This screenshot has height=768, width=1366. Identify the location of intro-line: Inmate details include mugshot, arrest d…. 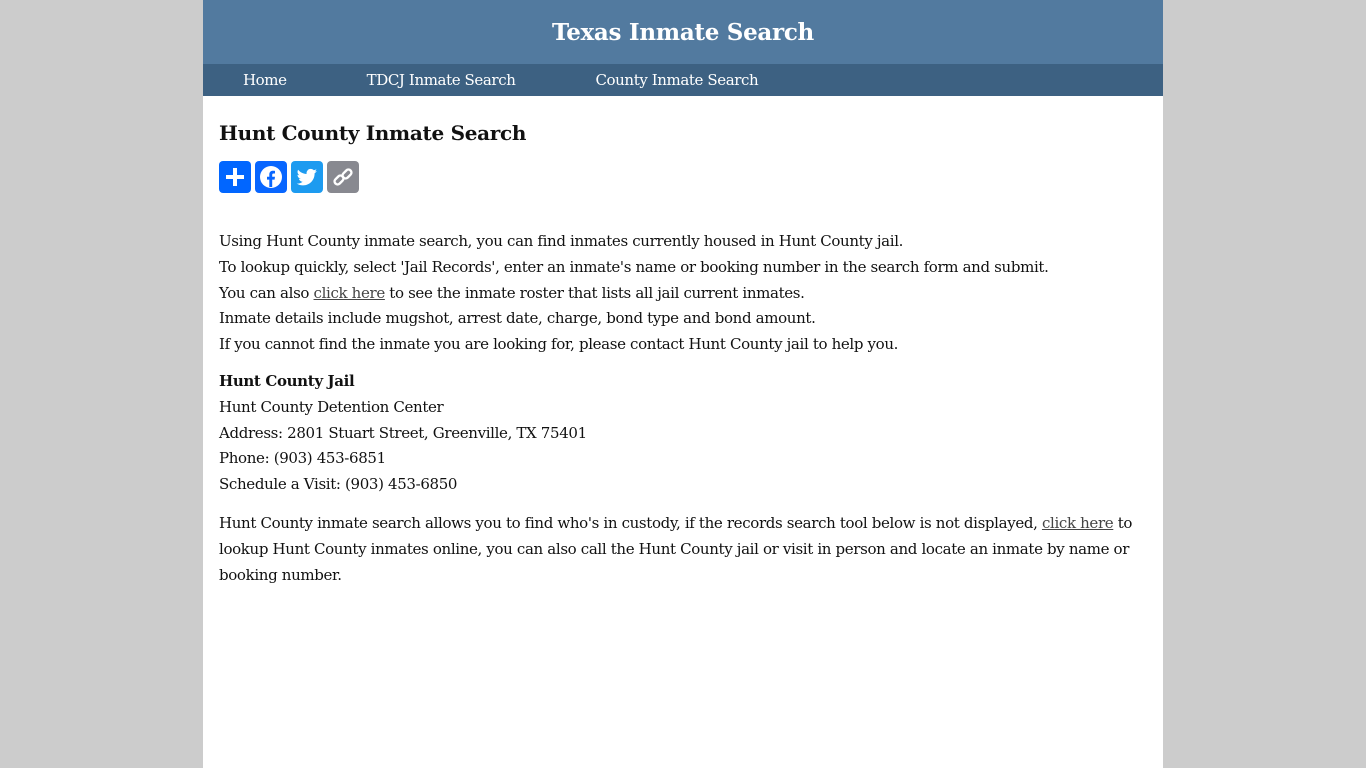
(517, 318).